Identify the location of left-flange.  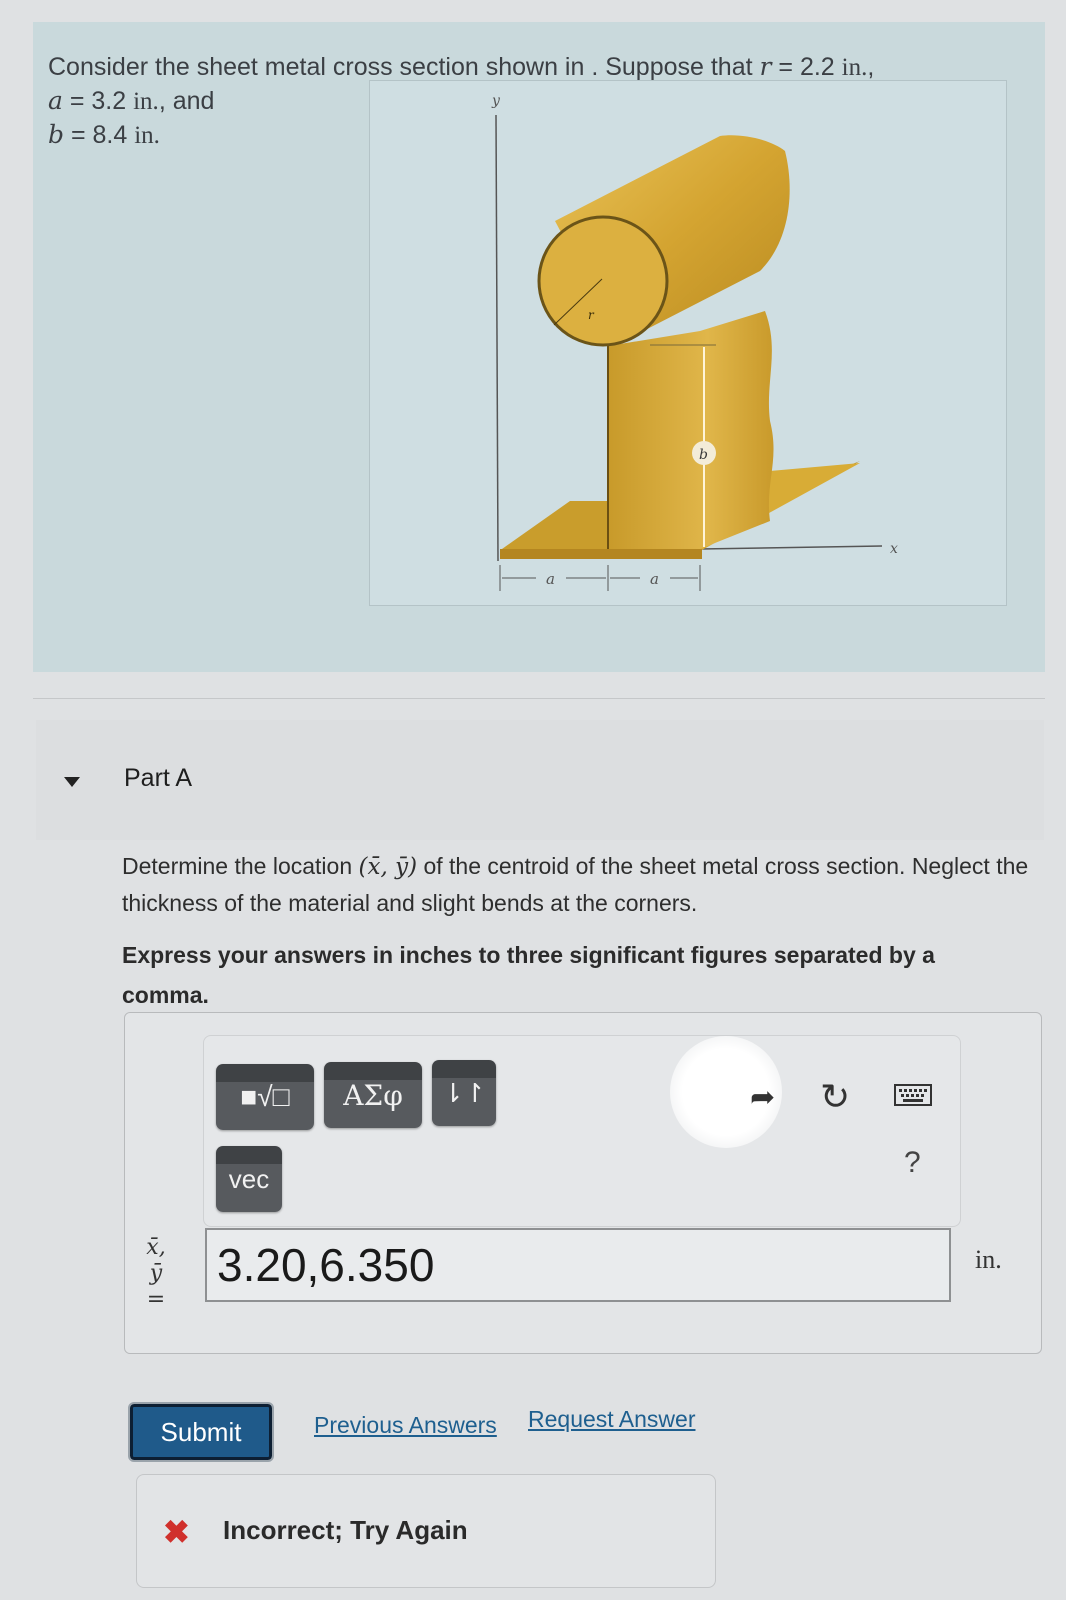
(556, 525).